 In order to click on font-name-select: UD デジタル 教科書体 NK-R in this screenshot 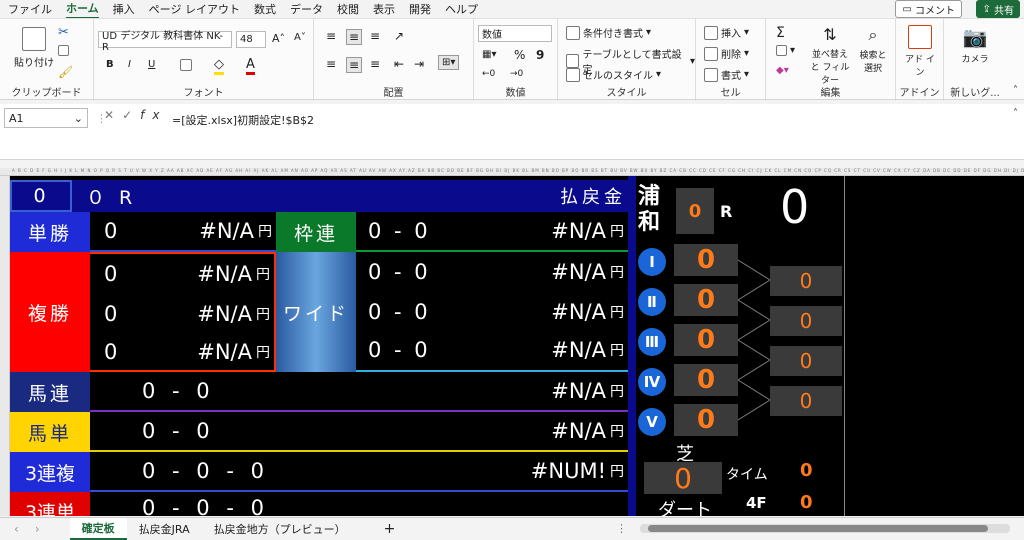, I will do `click(165, 42)`.